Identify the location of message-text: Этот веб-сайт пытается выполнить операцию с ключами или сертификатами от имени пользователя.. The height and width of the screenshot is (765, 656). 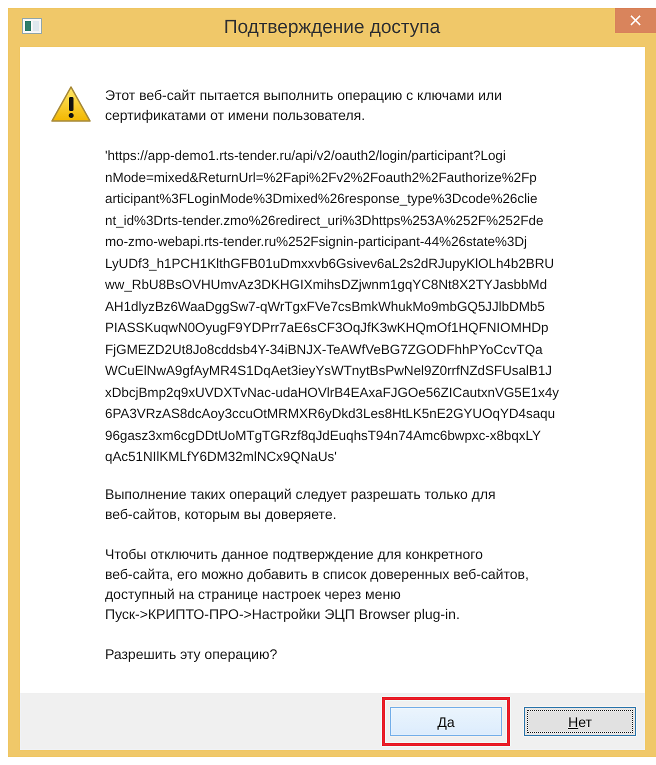
(304, 105).